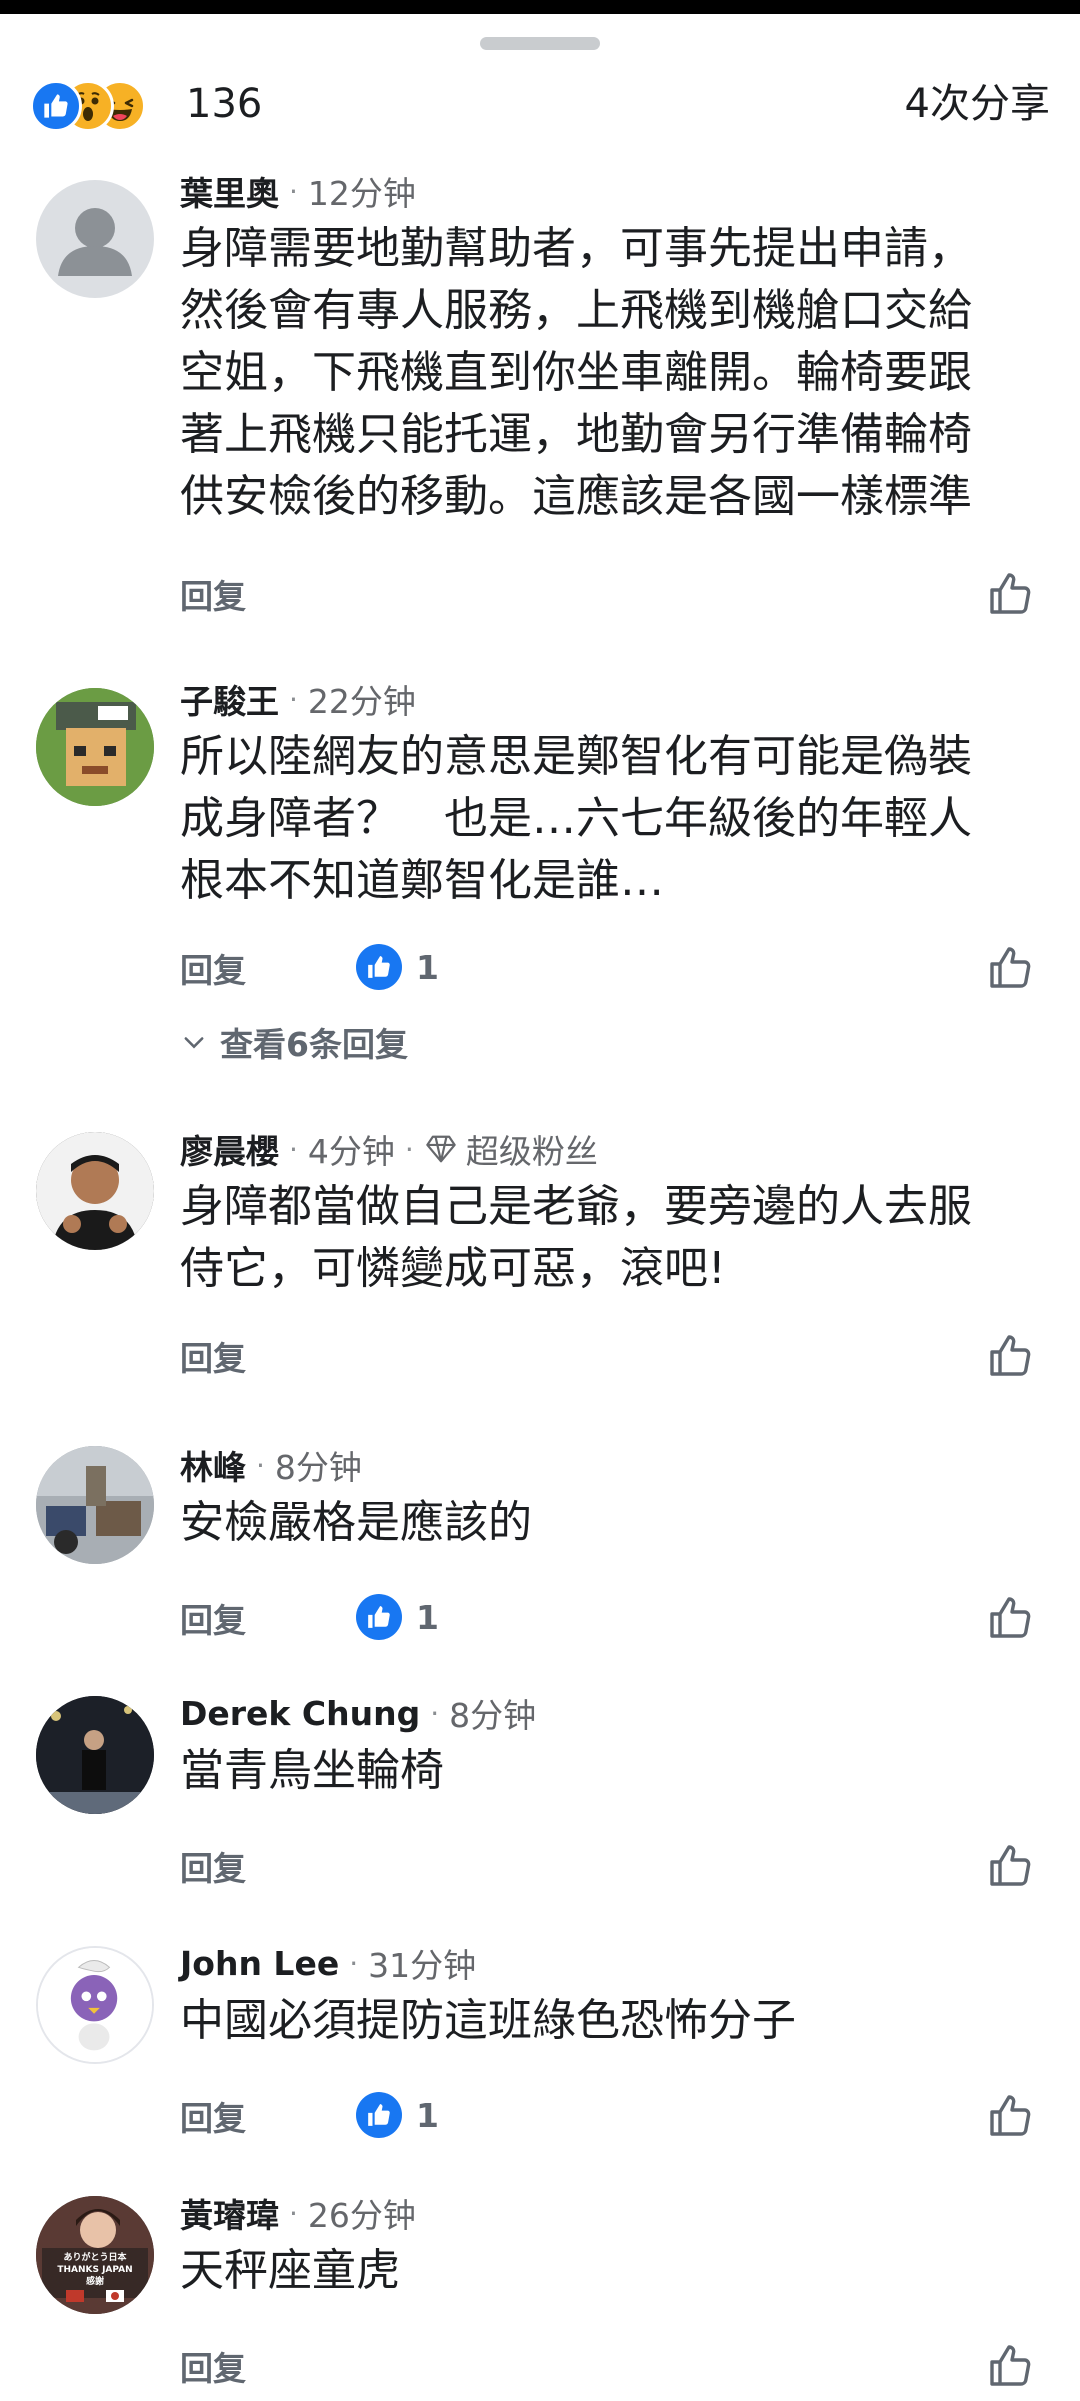 The image size is (1080, 2401). I want to click on comment-line: 天秤座童虎, so click(290, 2270).